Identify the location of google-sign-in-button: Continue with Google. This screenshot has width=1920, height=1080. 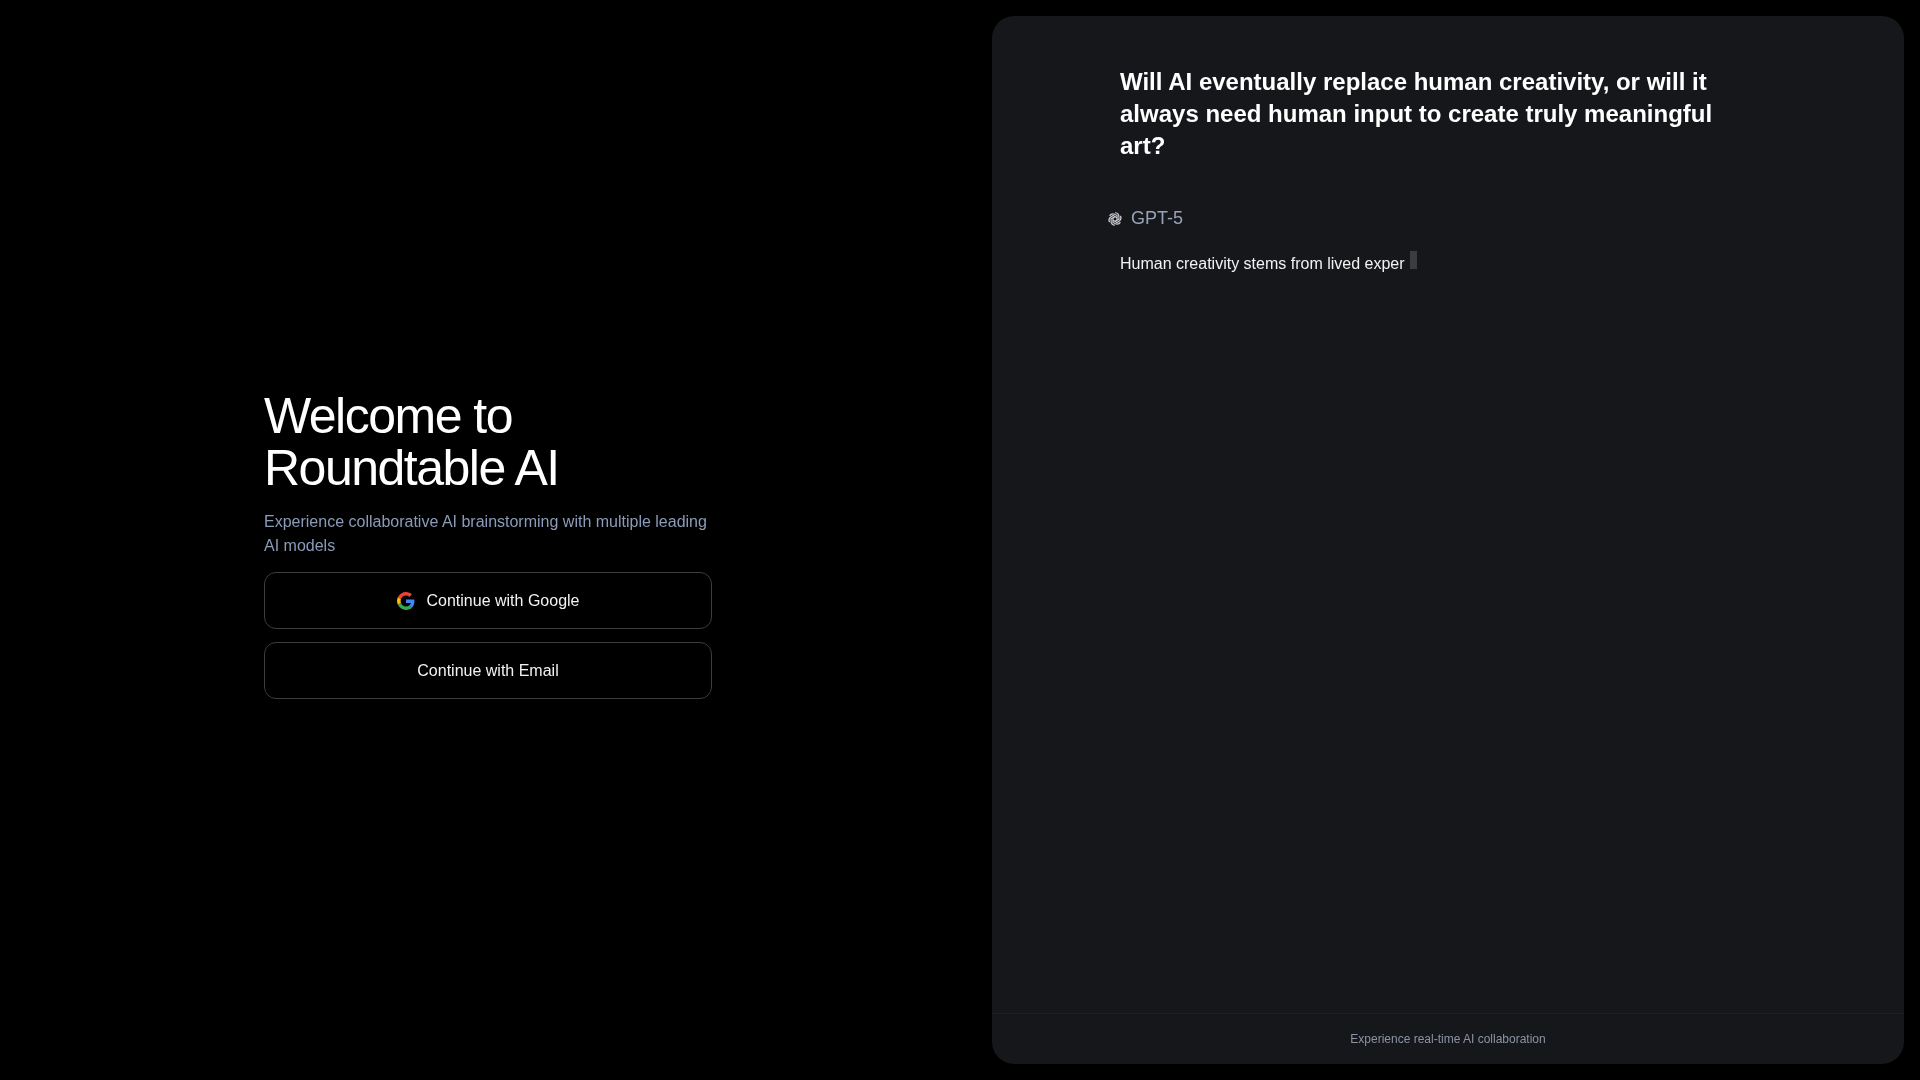
(488, 600).